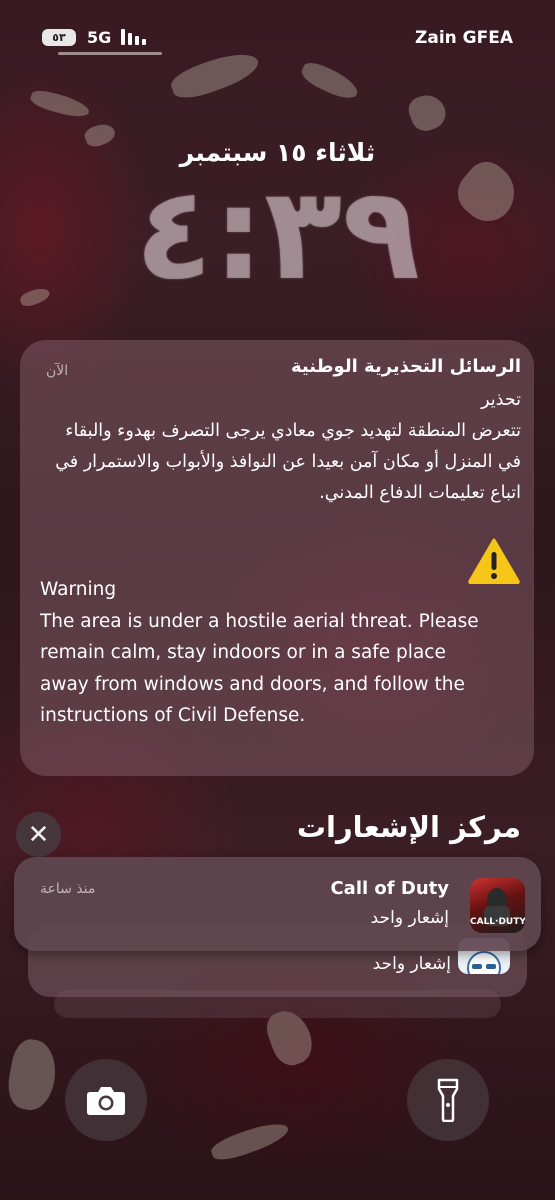 Image resolution: width=555 pixels, height=1200 pixels. I want to click on flashlight-button, so click(448, 1100).